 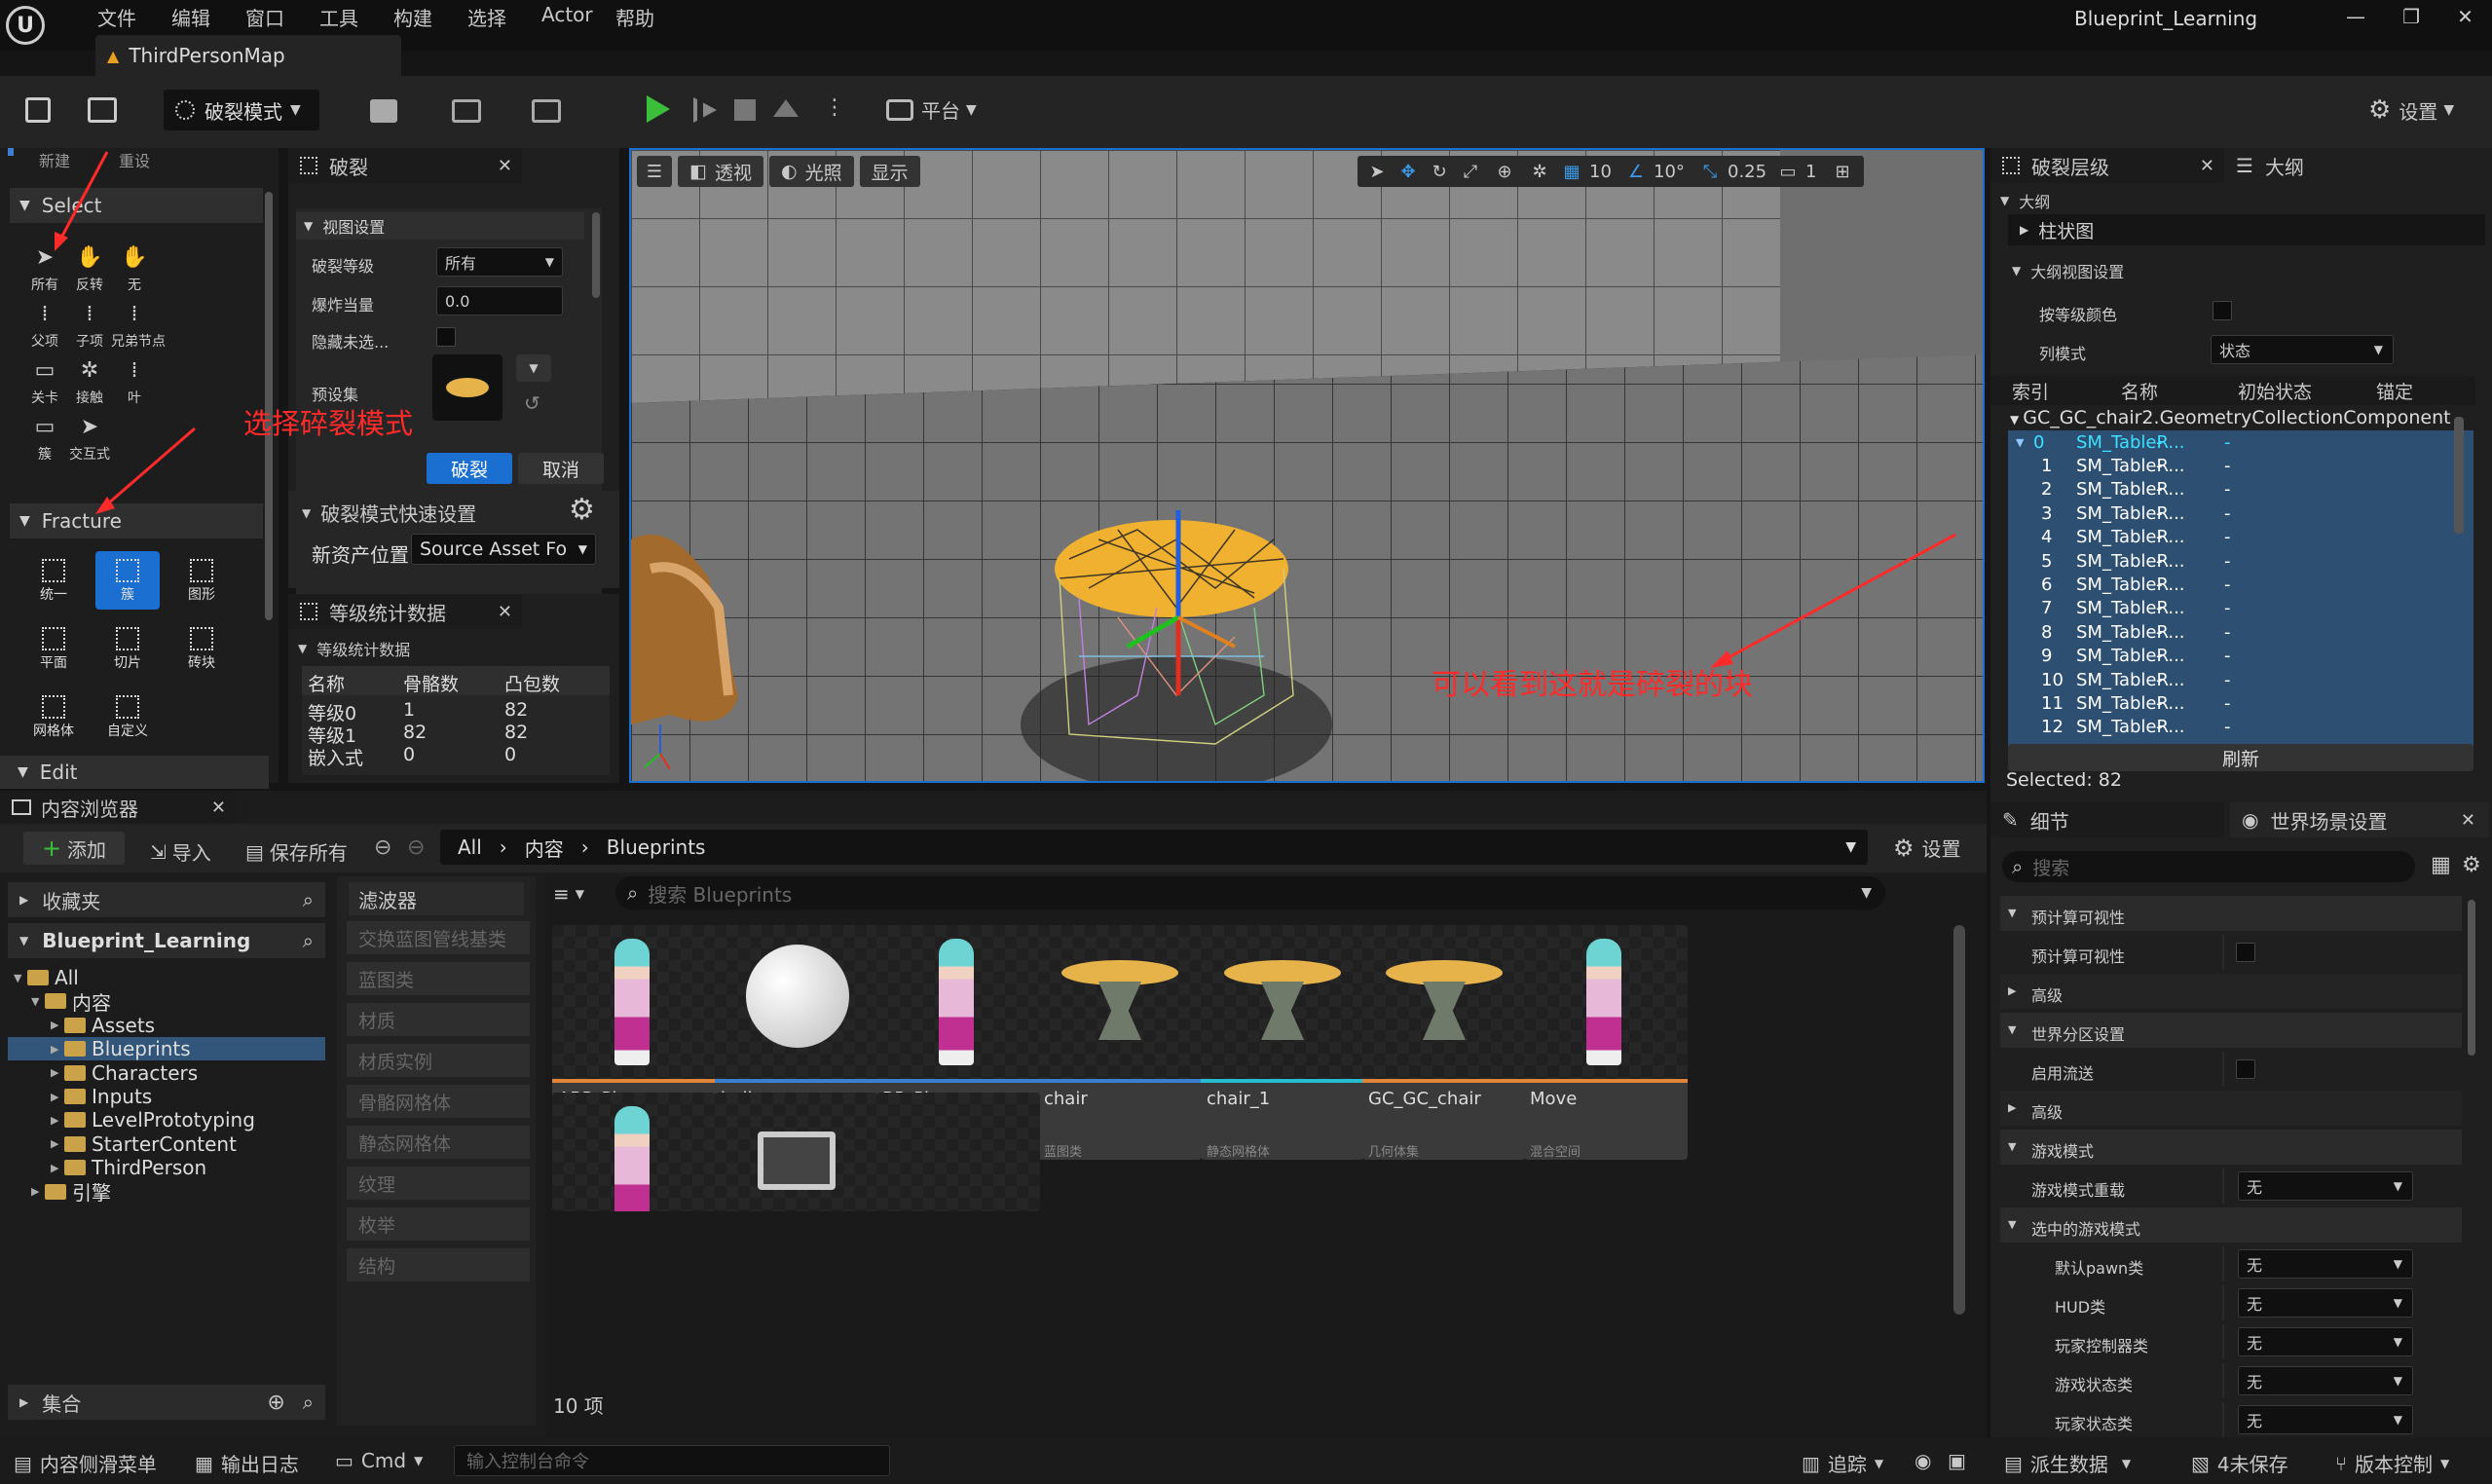 What do you see at coordinates (1603, 172) in the screenshot?
I see `grid-size: 10` at bounding box center [1603, 172].